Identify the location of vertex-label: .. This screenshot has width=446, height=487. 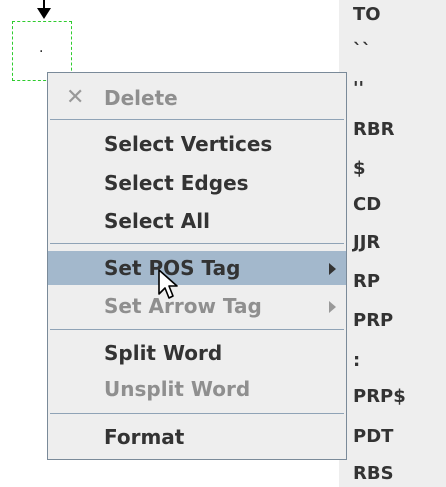
(41, 48).